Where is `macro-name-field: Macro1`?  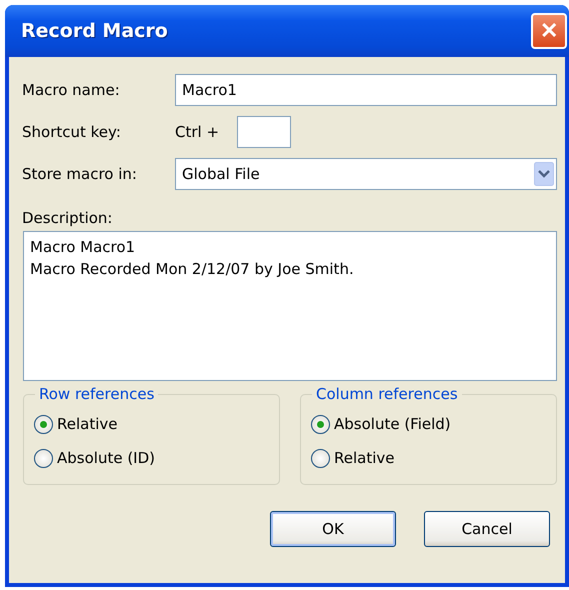 macro-name-field: Macro1 is located at coordinates (366, 90).